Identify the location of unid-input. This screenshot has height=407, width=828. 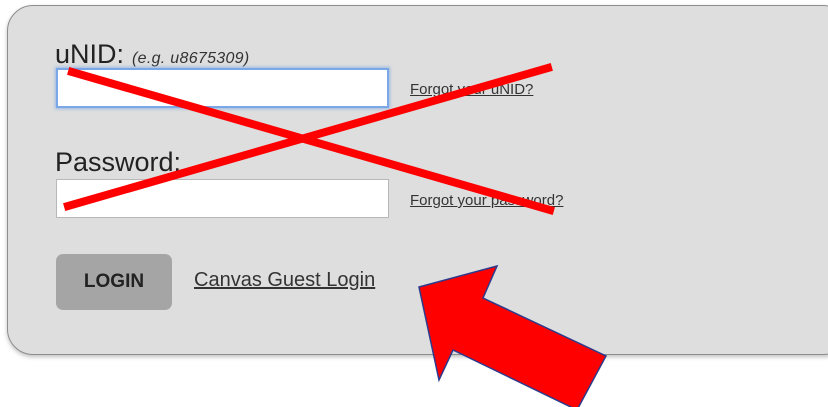
(222, 88).